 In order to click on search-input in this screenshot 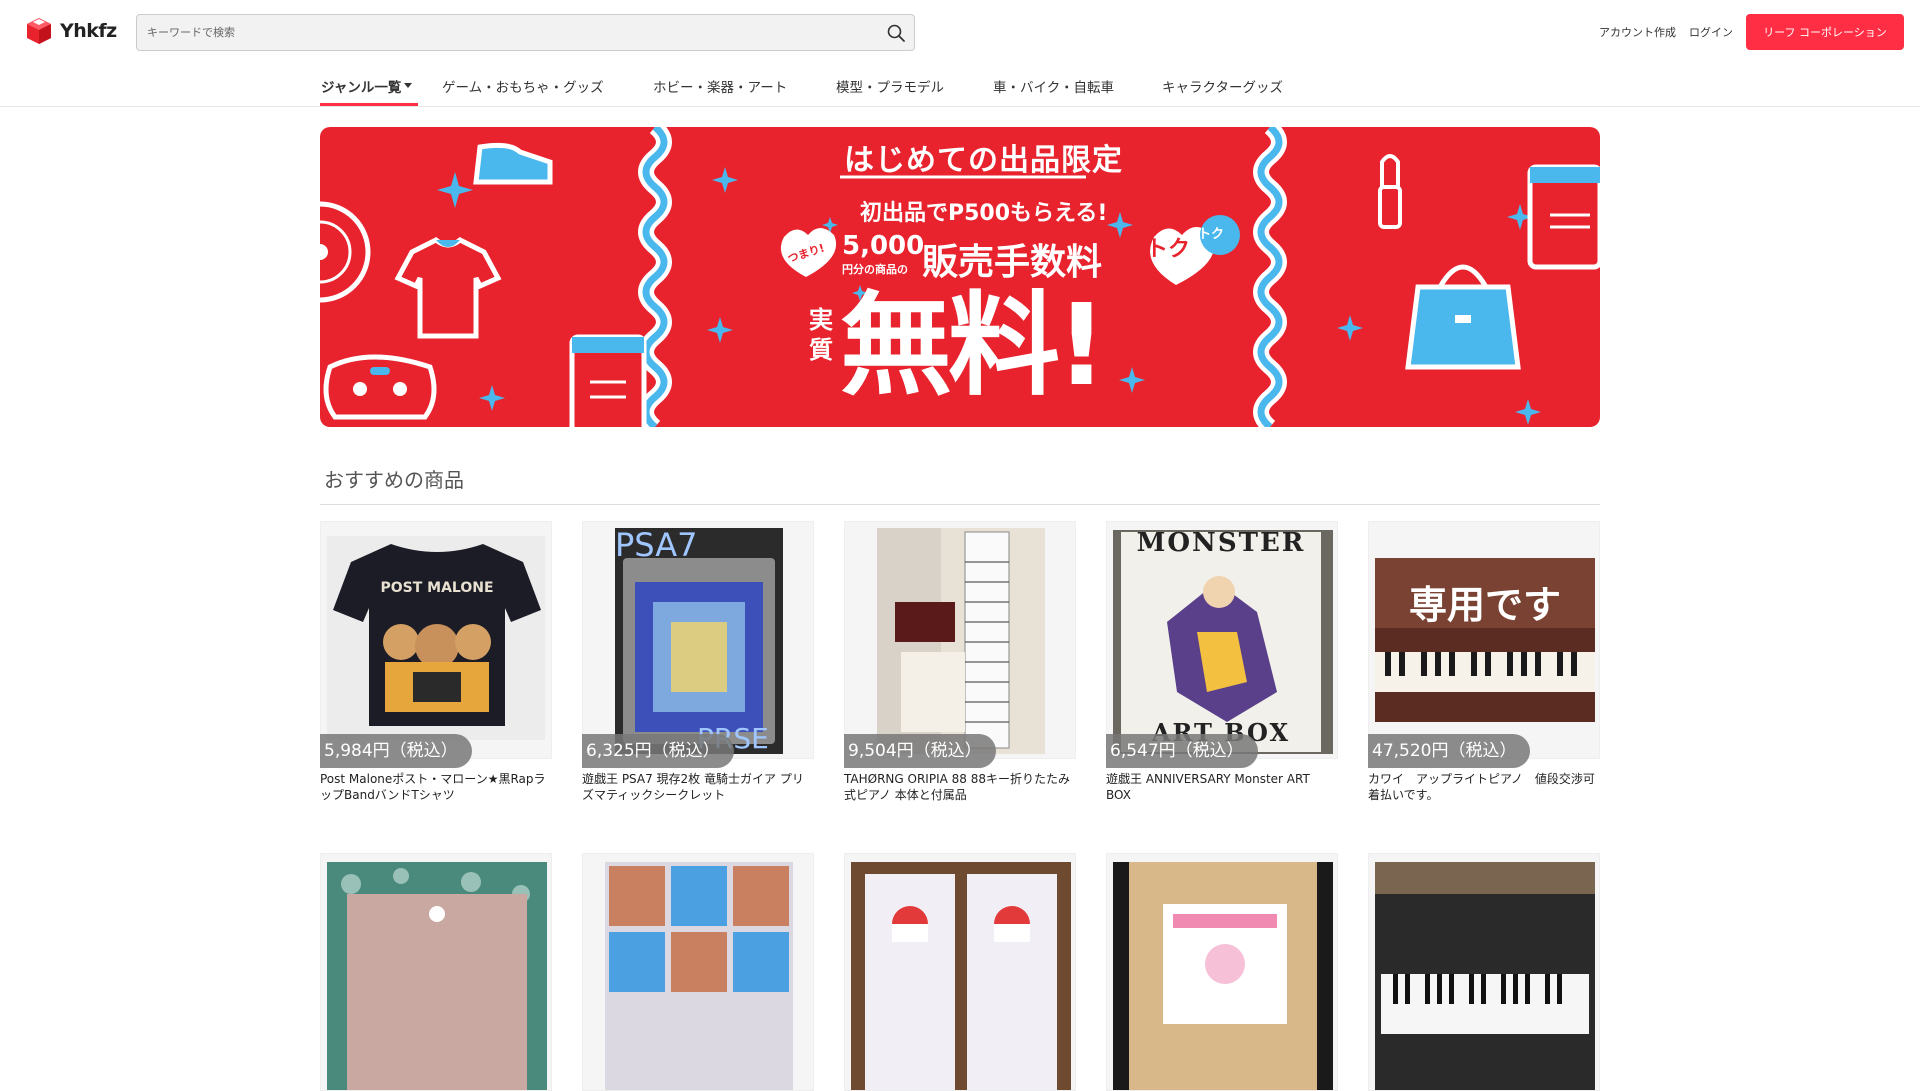, I will do `click(497, 32)`.